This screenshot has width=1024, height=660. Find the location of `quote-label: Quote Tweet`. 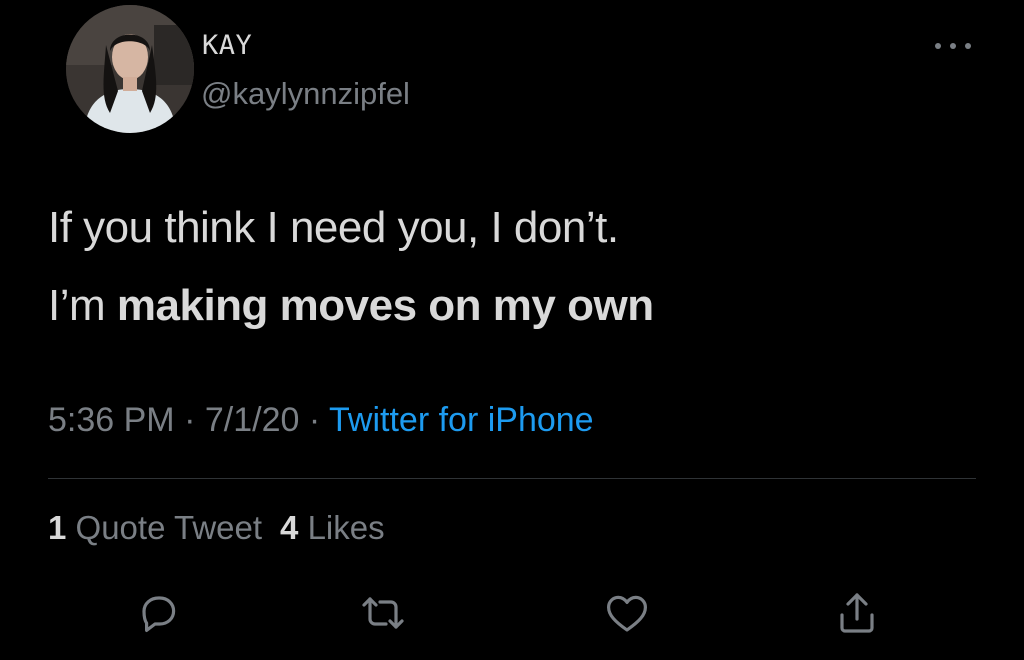

quote-label: Quote Tweet is located at coordinates (169, 527).